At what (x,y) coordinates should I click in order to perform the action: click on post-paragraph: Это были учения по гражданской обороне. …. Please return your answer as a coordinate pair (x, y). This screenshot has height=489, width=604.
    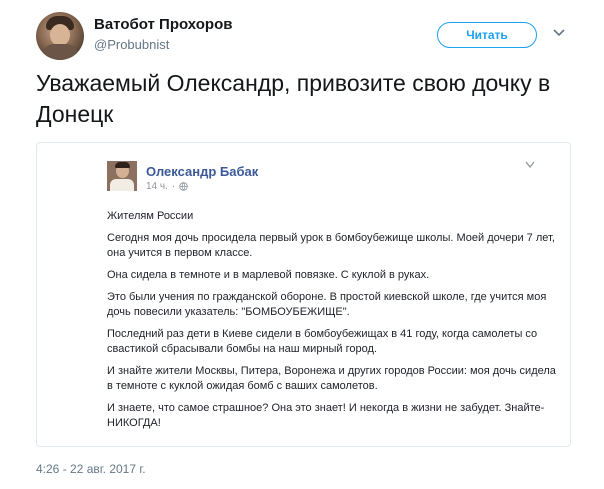
    Looking at the image, I should click on (327, 304).